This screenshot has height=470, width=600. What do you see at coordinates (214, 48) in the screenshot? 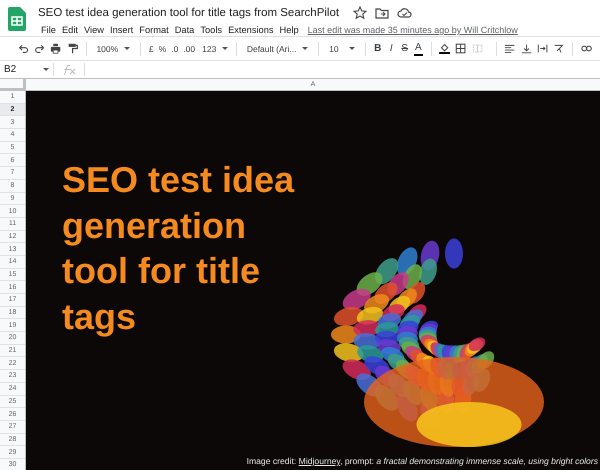
I see `number-format-dropdown: 123` at bounding box center [214, 48].